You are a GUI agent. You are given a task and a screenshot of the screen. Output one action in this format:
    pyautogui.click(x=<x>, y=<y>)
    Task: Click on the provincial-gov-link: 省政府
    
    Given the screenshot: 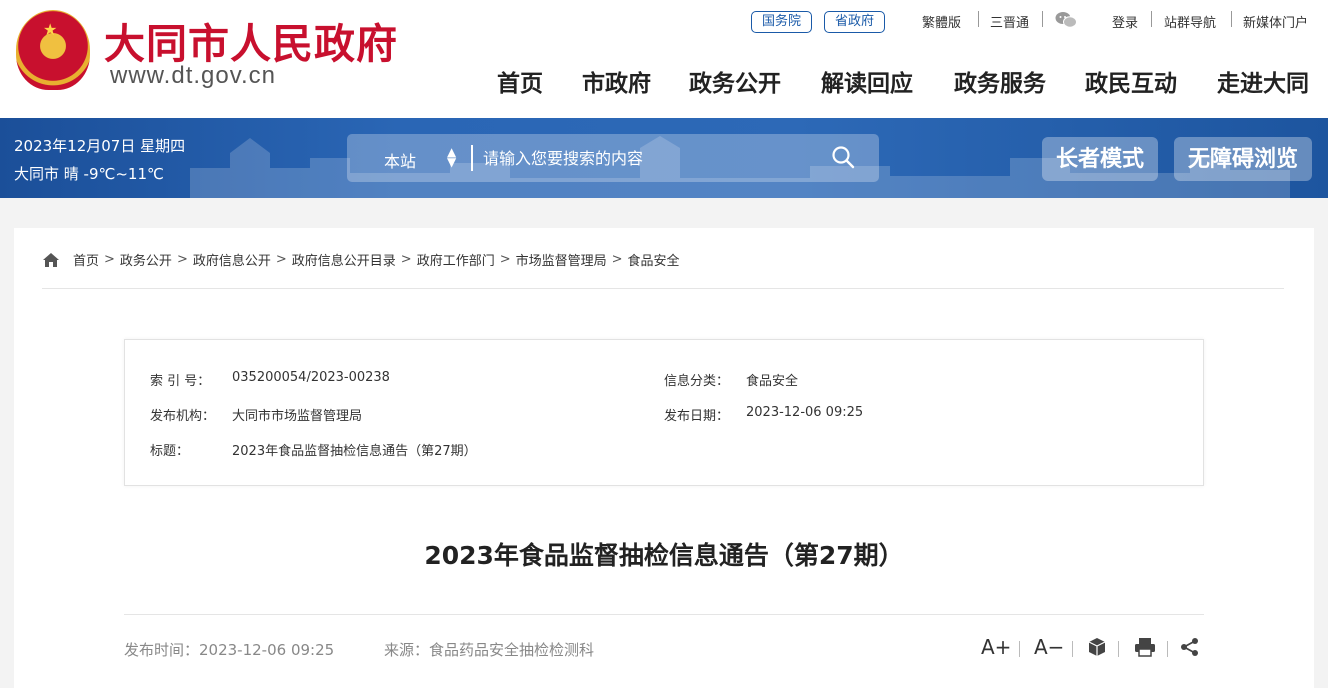 What is the action you would take?
    pyautogui.click(x=855, y=22)
    